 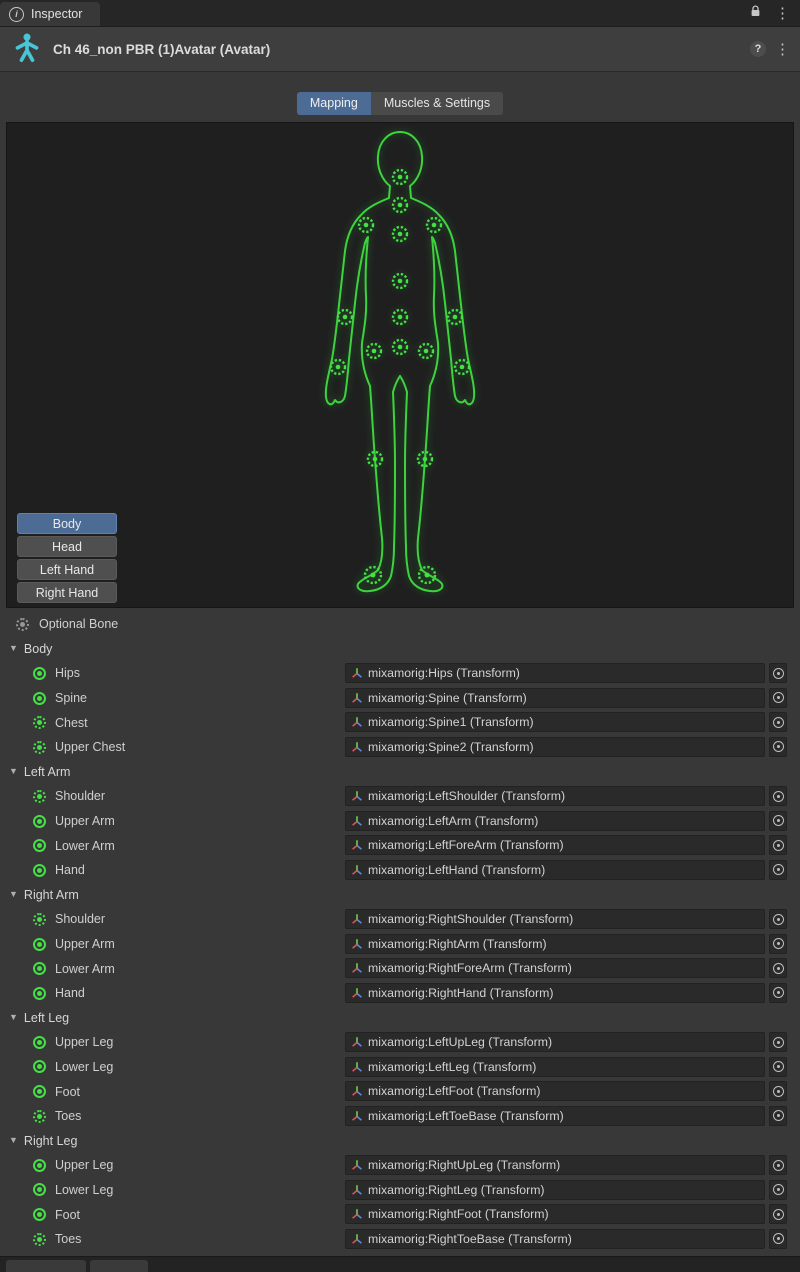 What do you see at coordinates (555, 1066) in the screenshot?
I see `bone-object-field: mixamorig:LeftLeg (Transform)` at bounding box center [555, 1066].